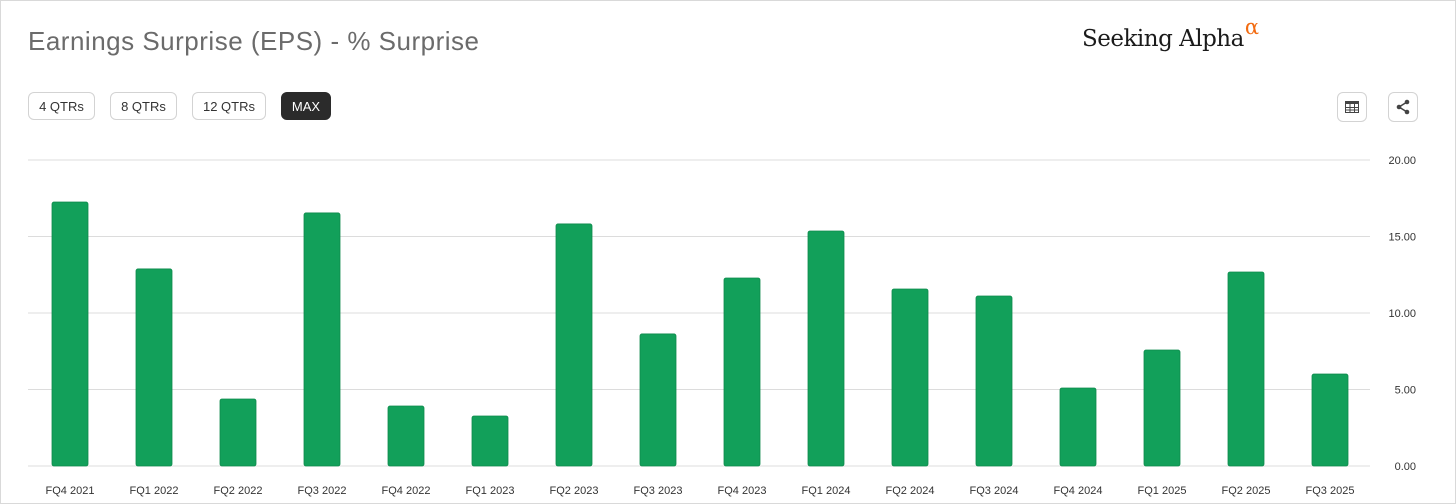  I want to click on y-tick-label: 20.00, so click(1402, 161).